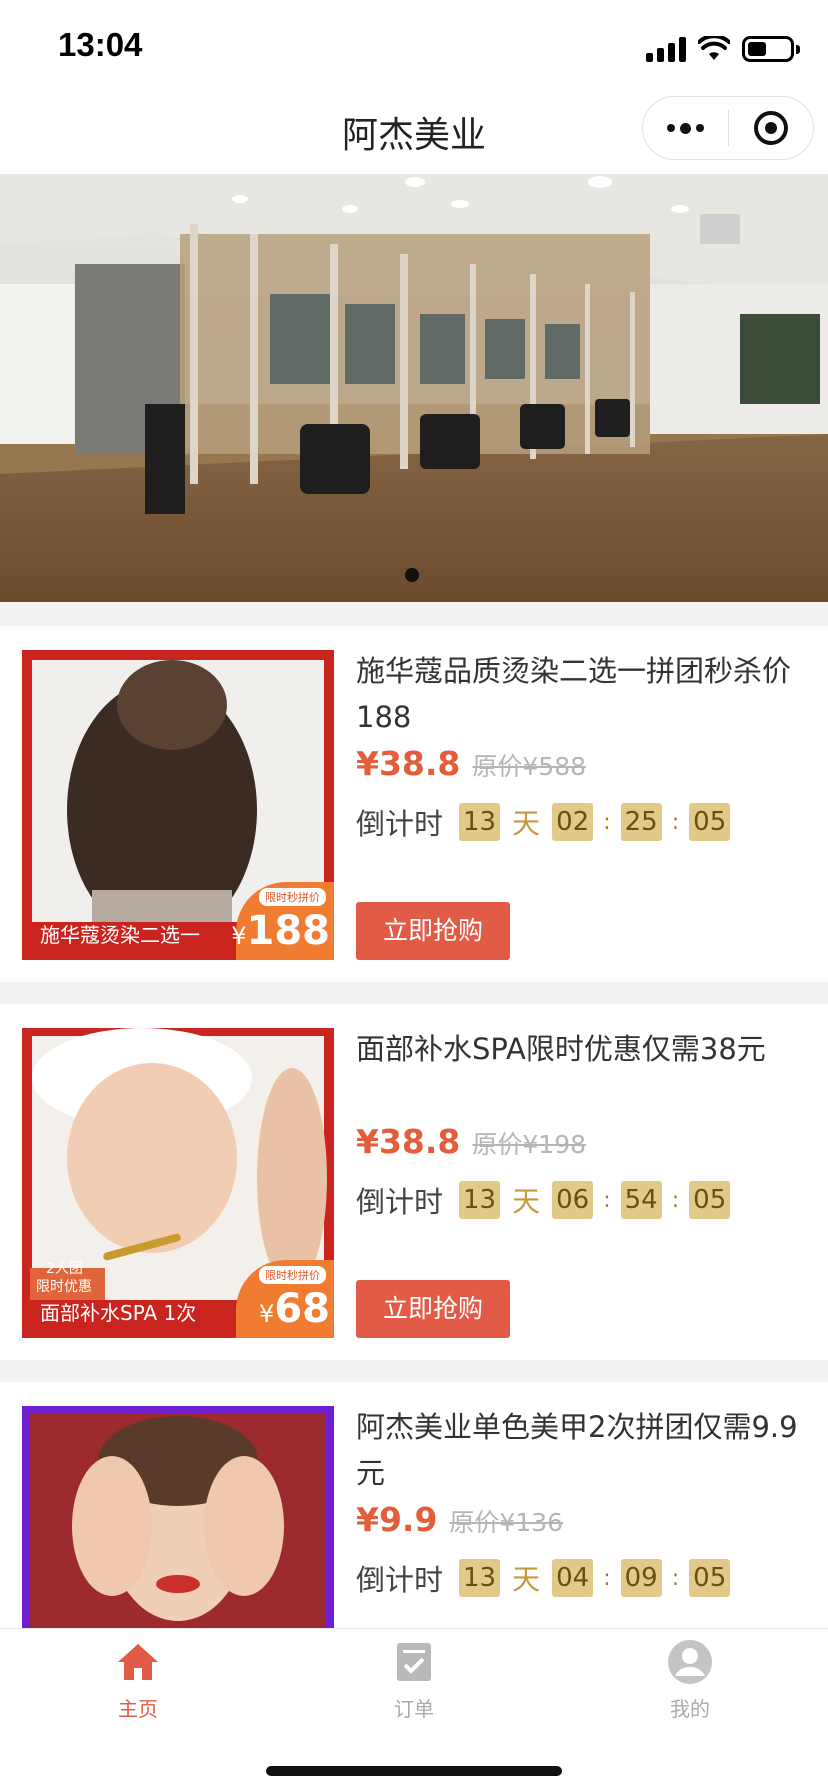  I want to click on more-button, so click(685, 128).